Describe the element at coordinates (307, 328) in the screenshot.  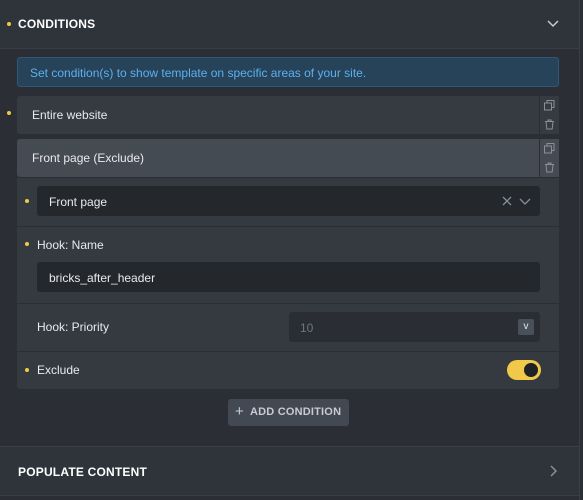
I see `hook-priority-placeholder: 10` at that location.